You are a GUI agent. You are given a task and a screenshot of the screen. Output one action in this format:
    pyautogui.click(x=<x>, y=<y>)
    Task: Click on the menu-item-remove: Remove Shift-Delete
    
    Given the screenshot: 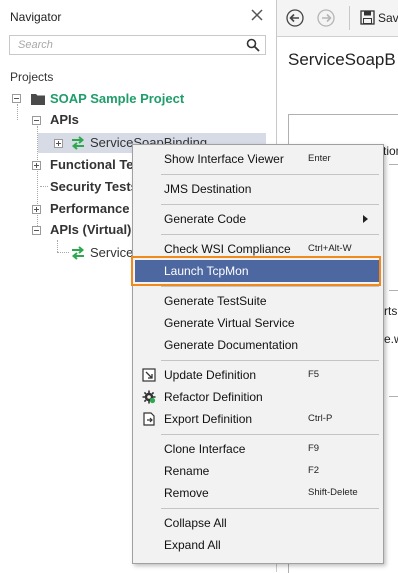 What is the action you would take?
    pyautogui.click(x=258, y=493)
    